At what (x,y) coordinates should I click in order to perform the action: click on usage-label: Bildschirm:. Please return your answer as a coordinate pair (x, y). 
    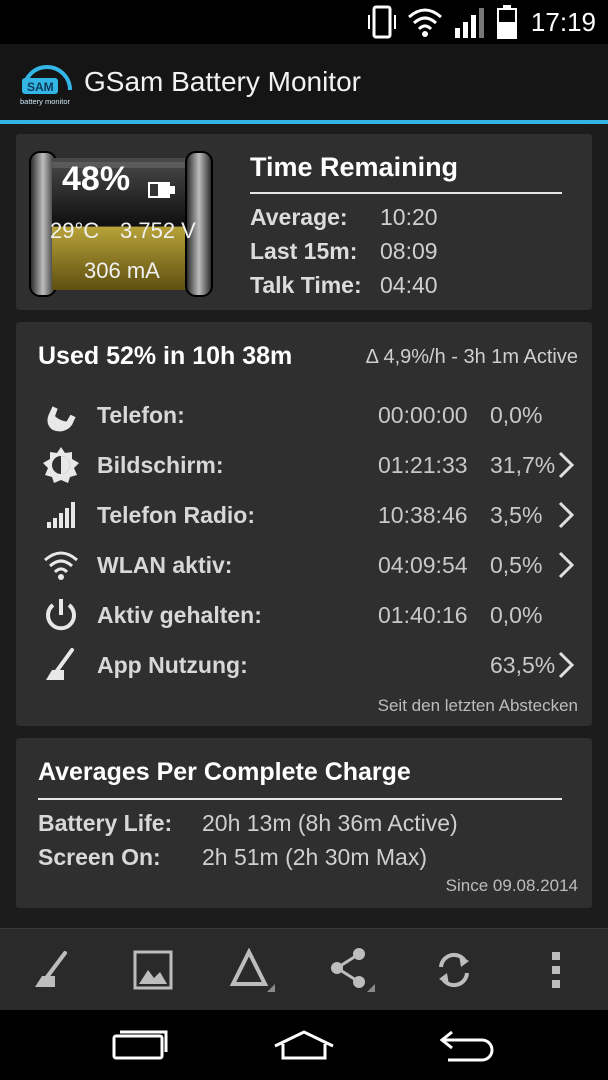
    Looking at the image, I should click on (160, 465).